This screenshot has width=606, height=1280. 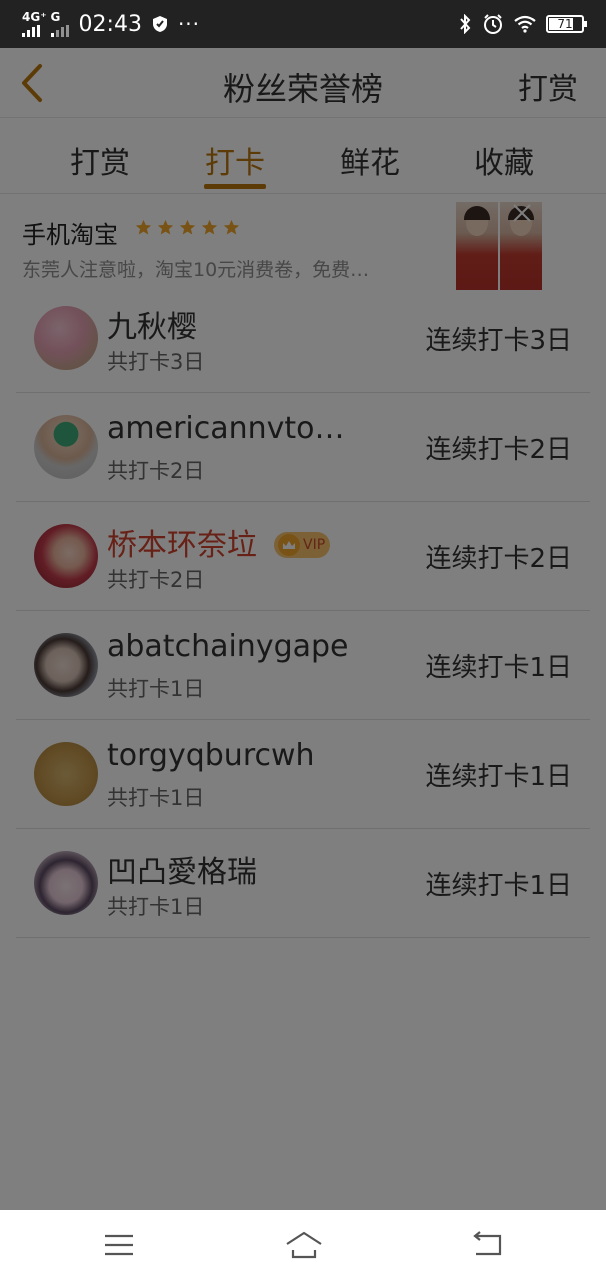 What do you see at coordinates (182, 545) in the screenshot?
I see `fan-name: 桥本环奈垃` at bounding box center [182, 545].